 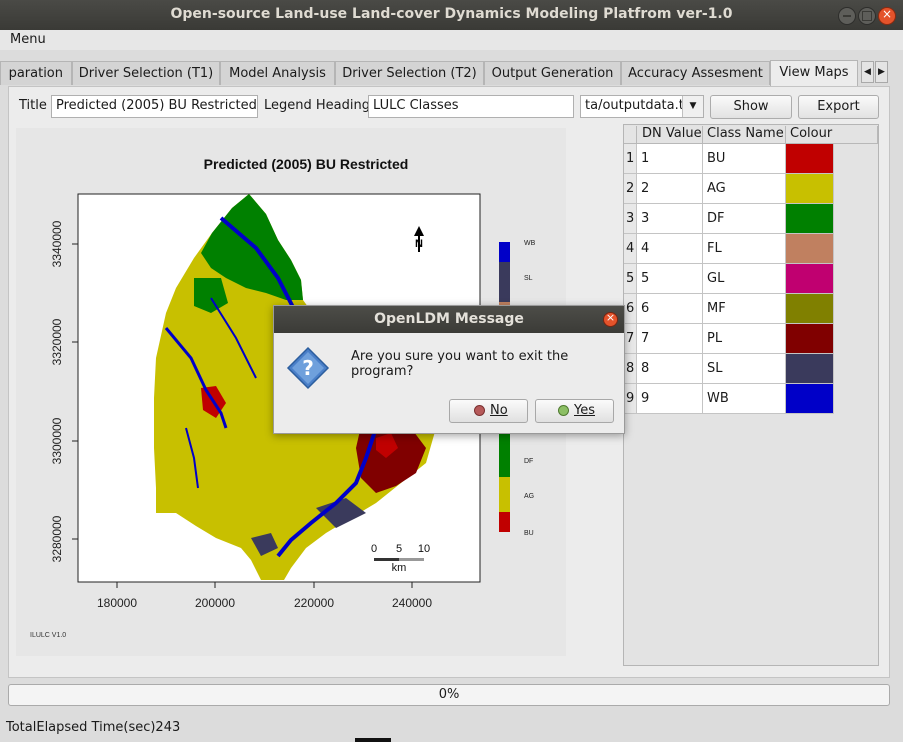 I want to click on legend-label: BU, so click(x=529, y=533).